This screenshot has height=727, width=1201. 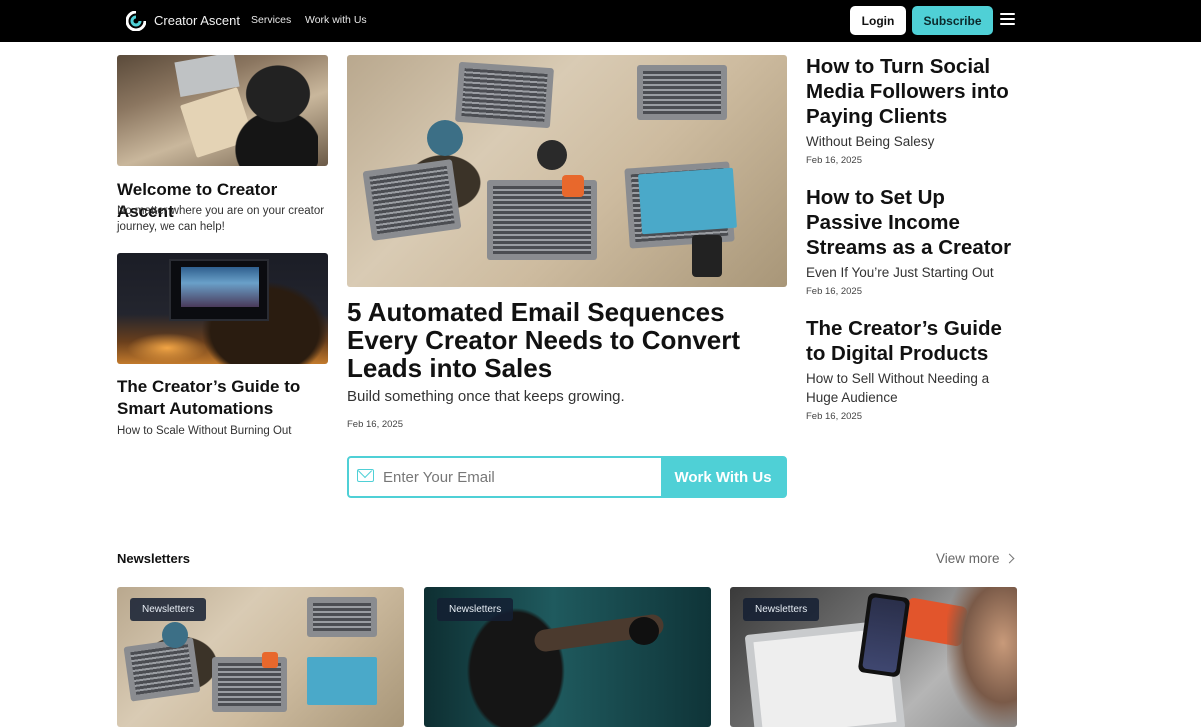 What do you see at coordinates (523, 477) in the screenshot?
I see `email-input` at bounding box center [523, 477].